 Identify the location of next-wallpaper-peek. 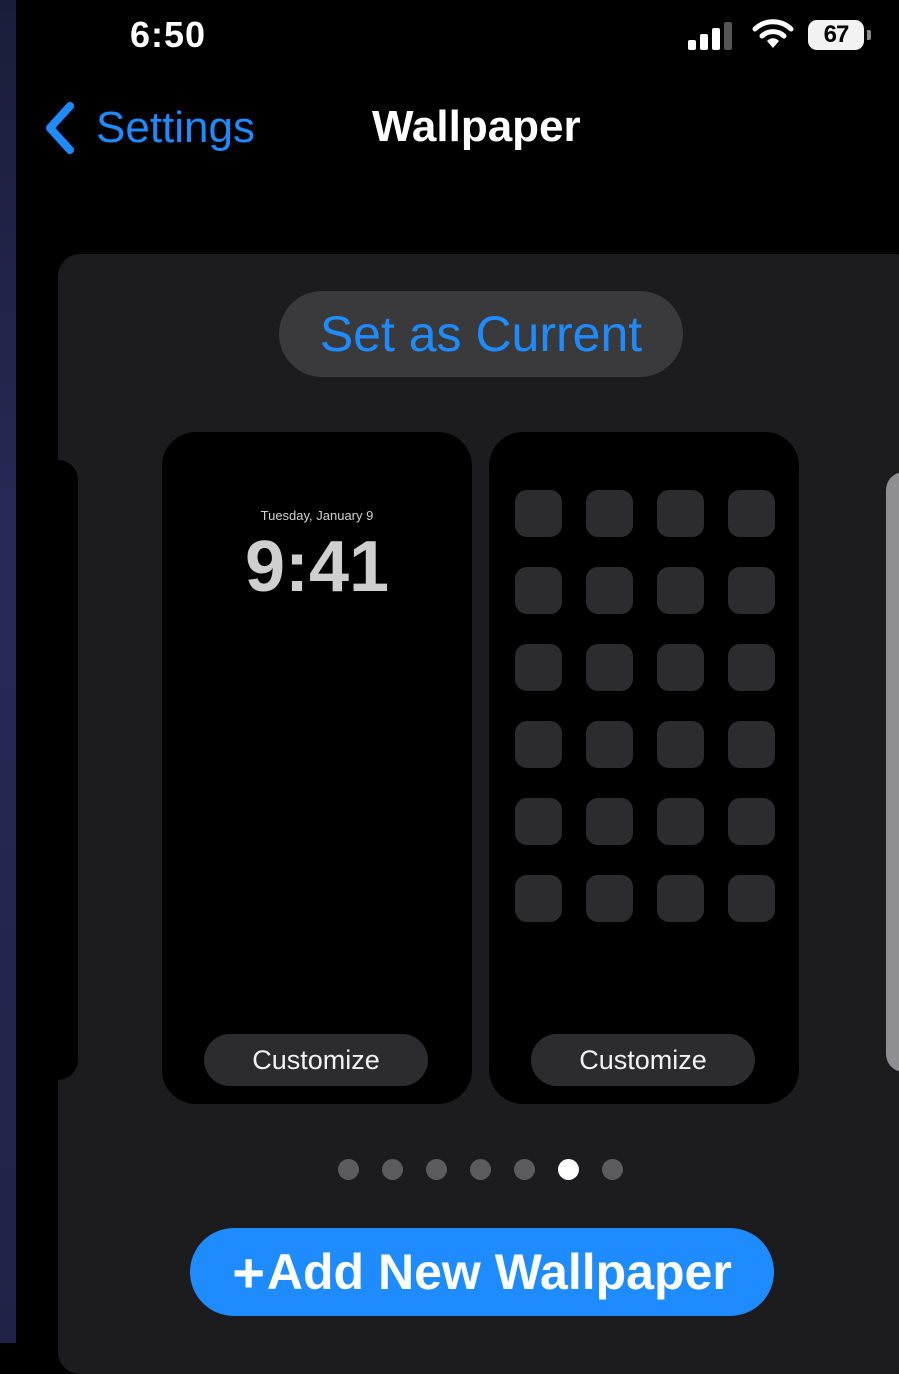
(892, 772).